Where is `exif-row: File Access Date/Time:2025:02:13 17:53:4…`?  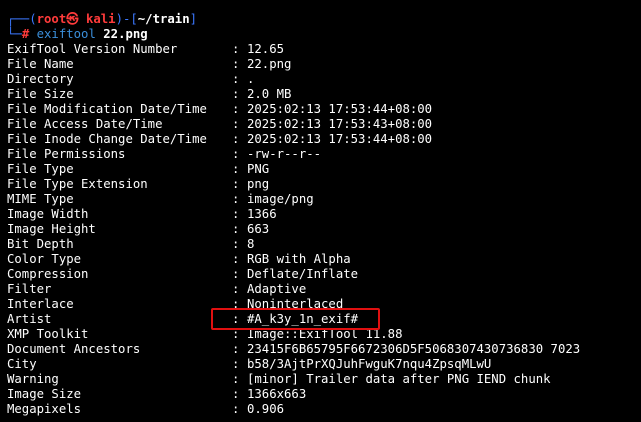
exif-row: File Access Date/Time:2025:02:13 17:53:4… is located at coordinates (322, 124).